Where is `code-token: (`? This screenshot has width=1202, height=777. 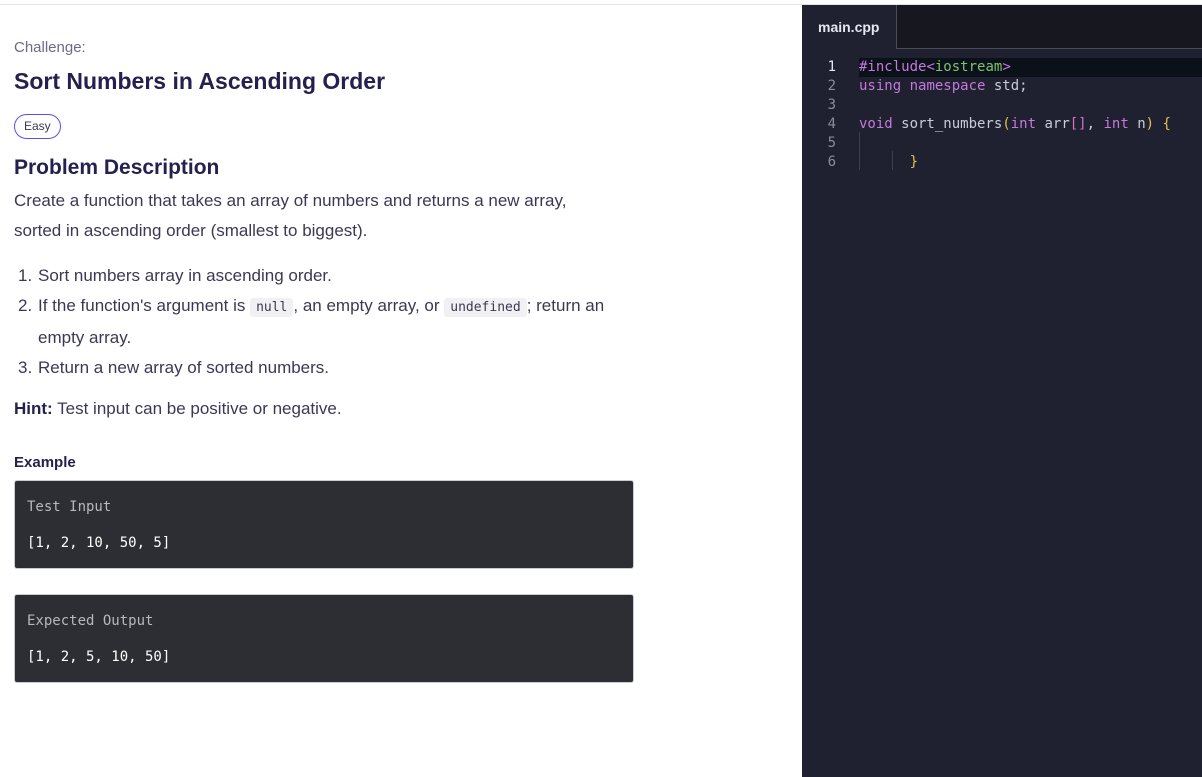 code-token: ( is located at coordinates (1006, 124).